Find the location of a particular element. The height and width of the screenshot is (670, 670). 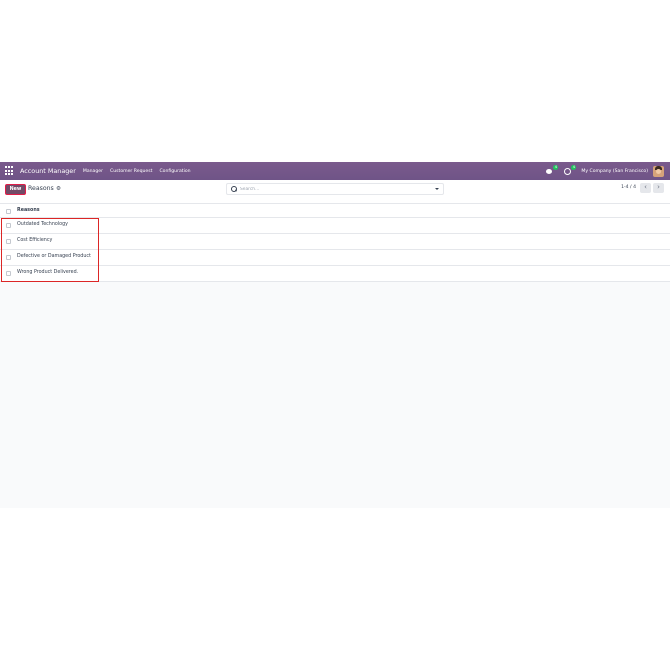

gear-icon: ⚙ is located at coordinates (58, 189).